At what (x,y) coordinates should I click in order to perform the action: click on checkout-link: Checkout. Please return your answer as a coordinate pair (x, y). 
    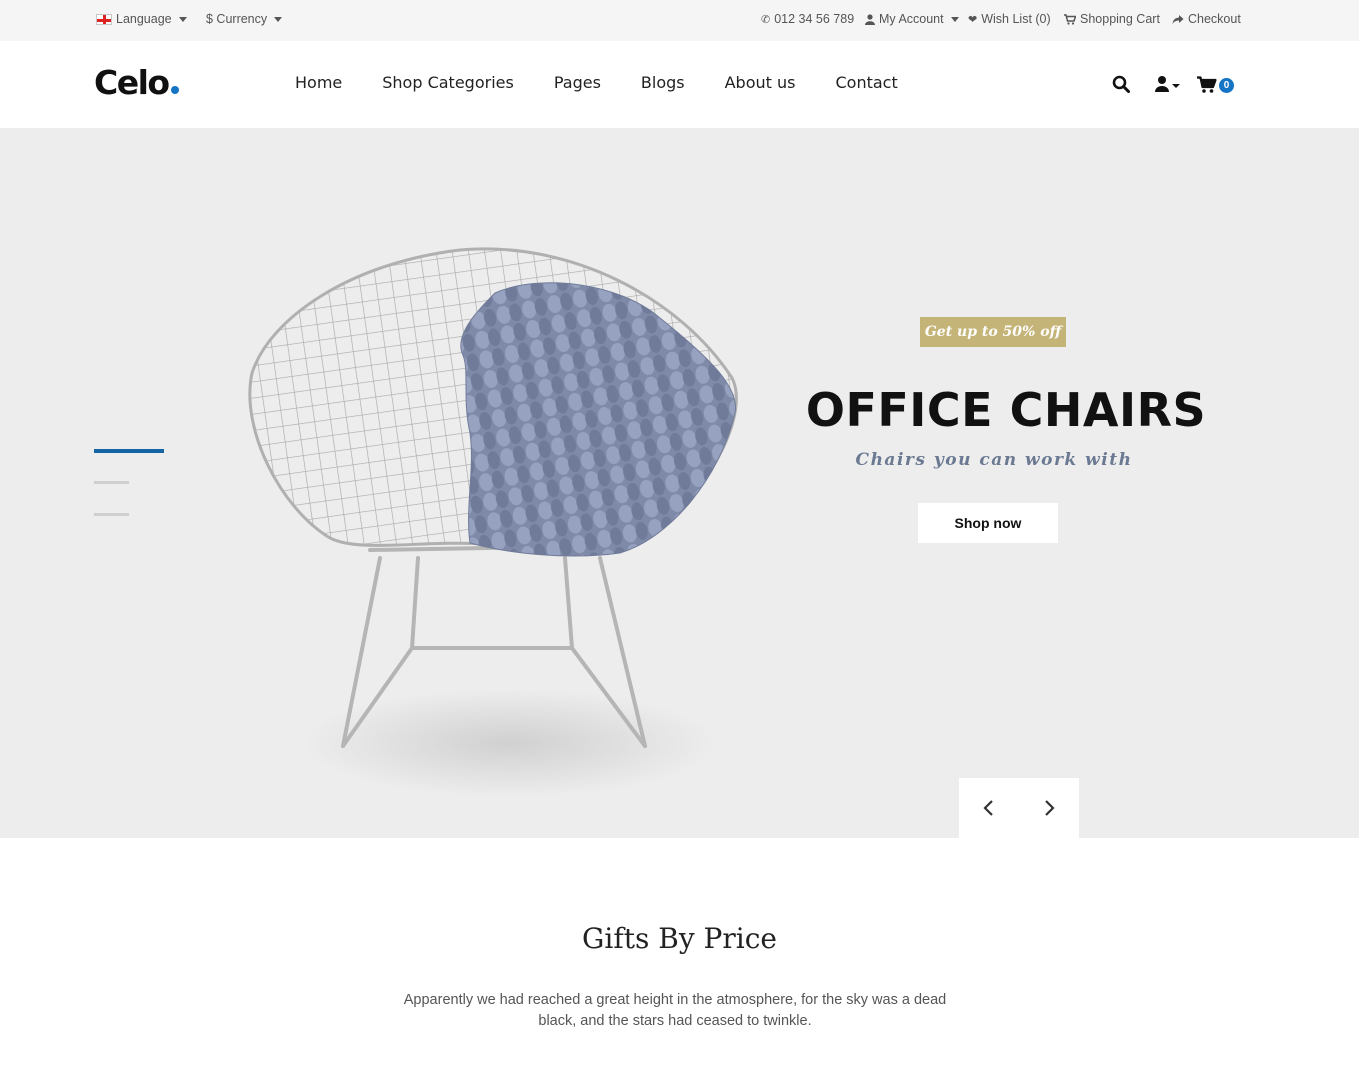
    Looking at the image, I should click on (1206, 19).